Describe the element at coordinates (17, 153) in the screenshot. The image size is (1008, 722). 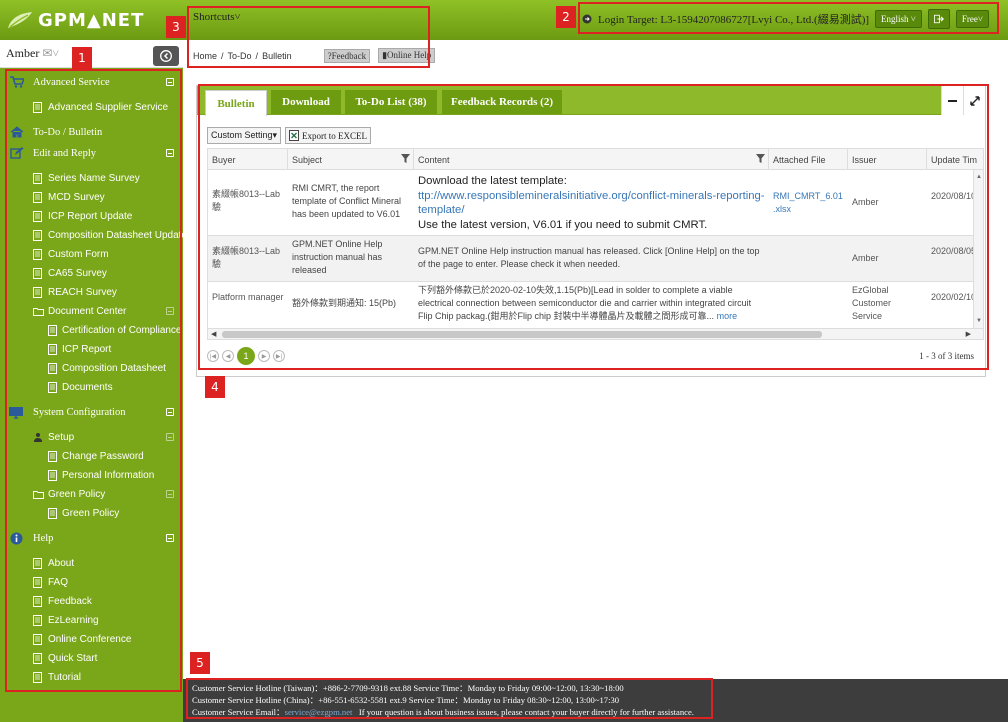
I see `edit-icon` at that location.